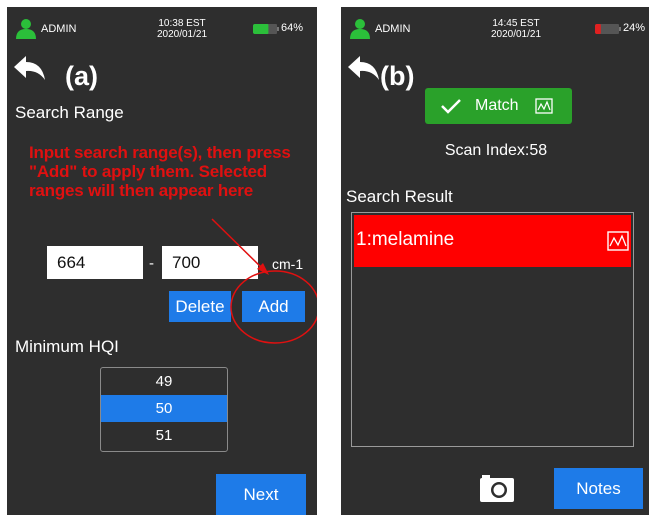 The image size is (649, 517). What do you see at coordinates (399, 196) in the screenshot?
I see `search-result-label: Search Result` at bounding box center [399, 196].